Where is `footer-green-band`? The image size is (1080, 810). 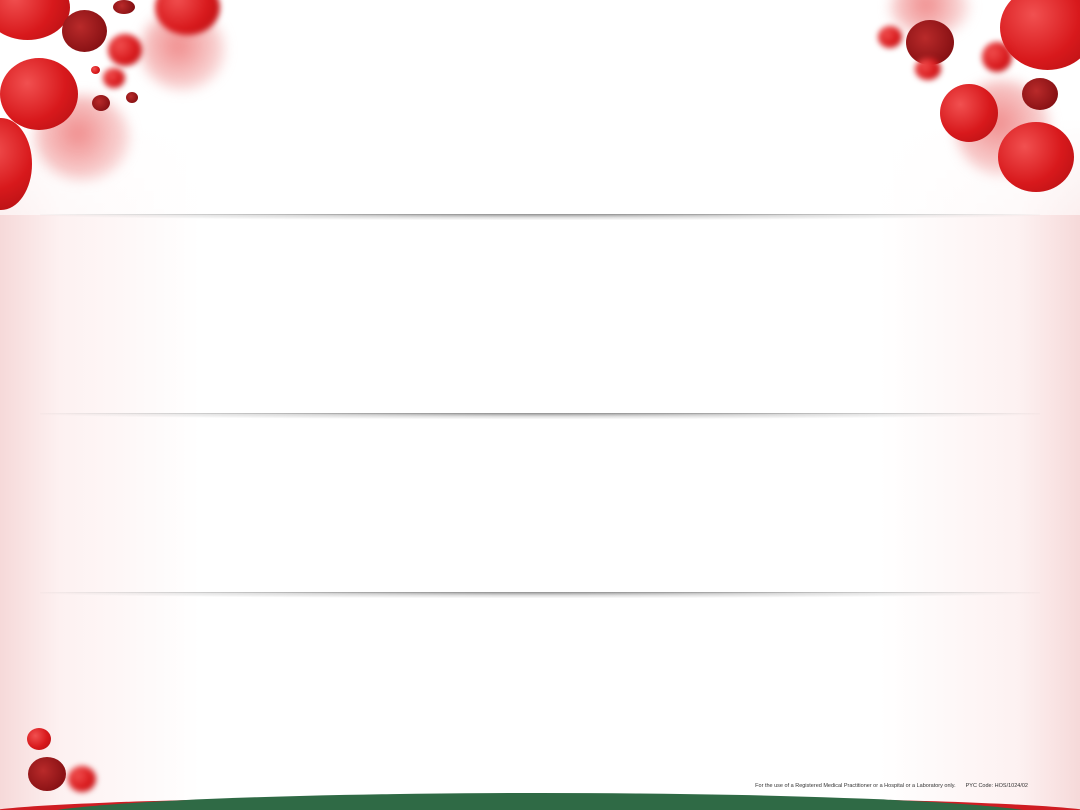 footer-green-band is located at coordinates (540, 801).